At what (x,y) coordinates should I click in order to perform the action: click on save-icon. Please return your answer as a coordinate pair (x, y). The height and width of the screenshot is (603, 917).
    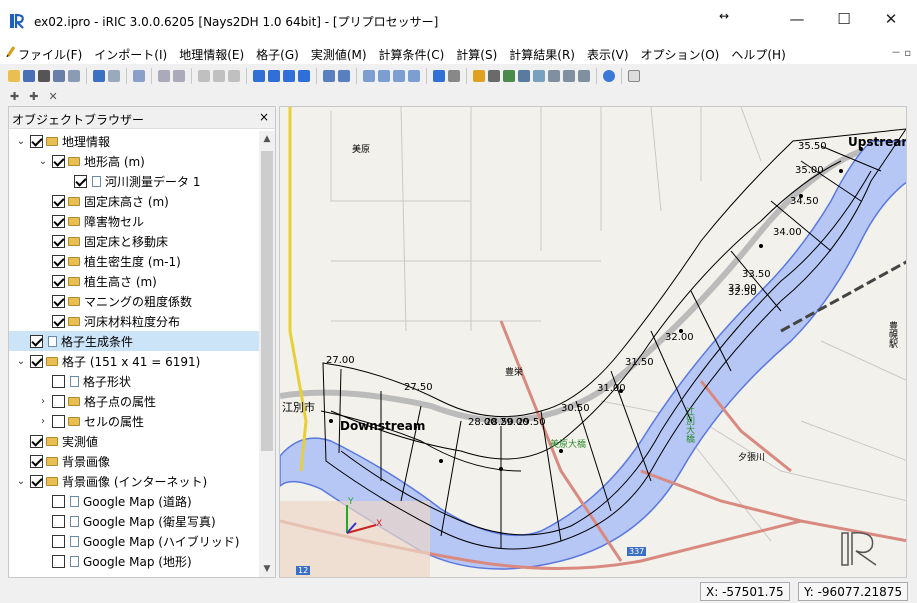
    Looking at the image, I should click on (29, 76).